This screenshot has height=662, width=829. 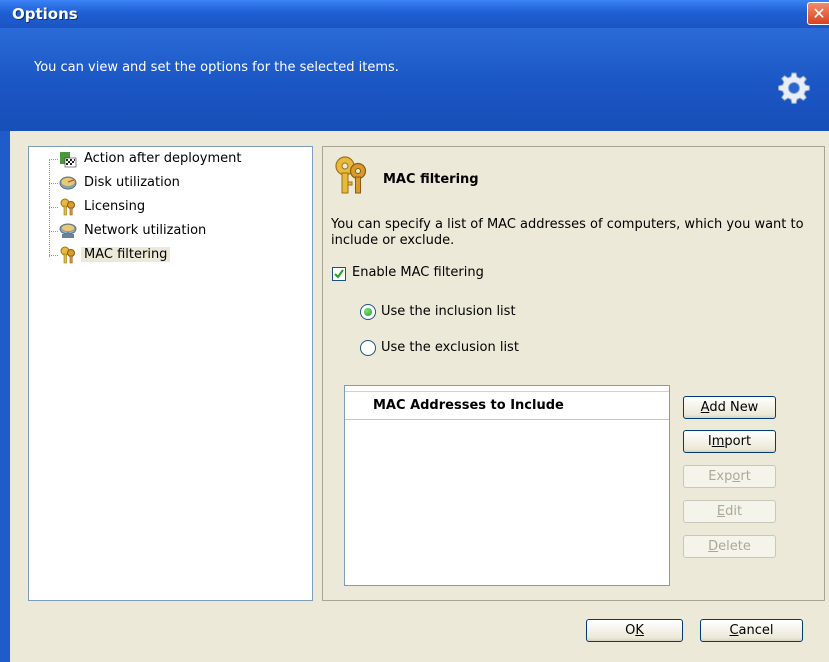 I want to click on export-button: Export, so click(x=729, y=476).